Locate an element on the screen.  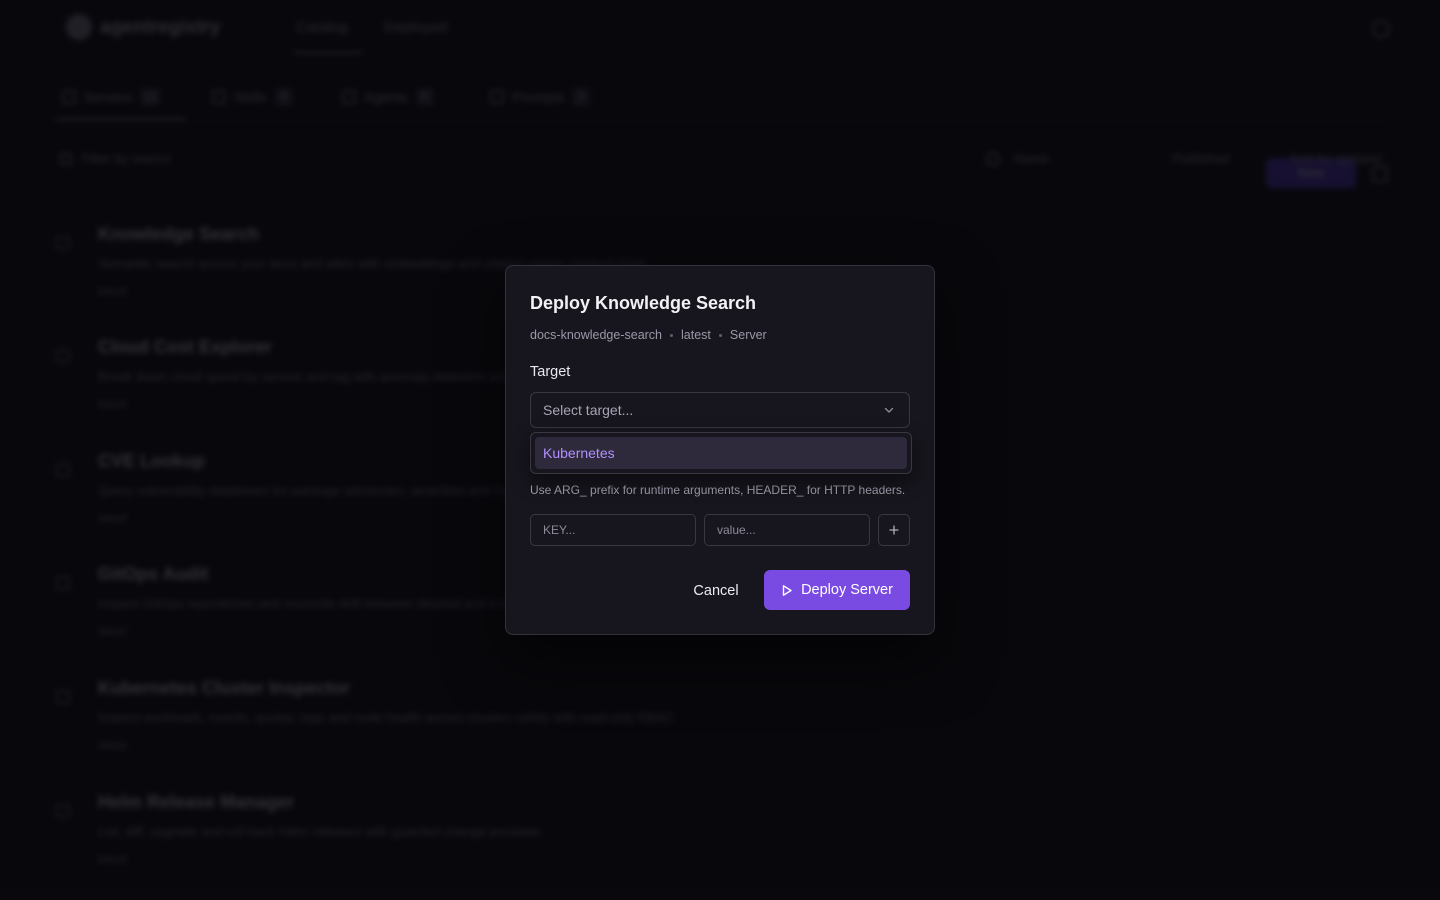
add-env-button is located at coordinates (894, 530).